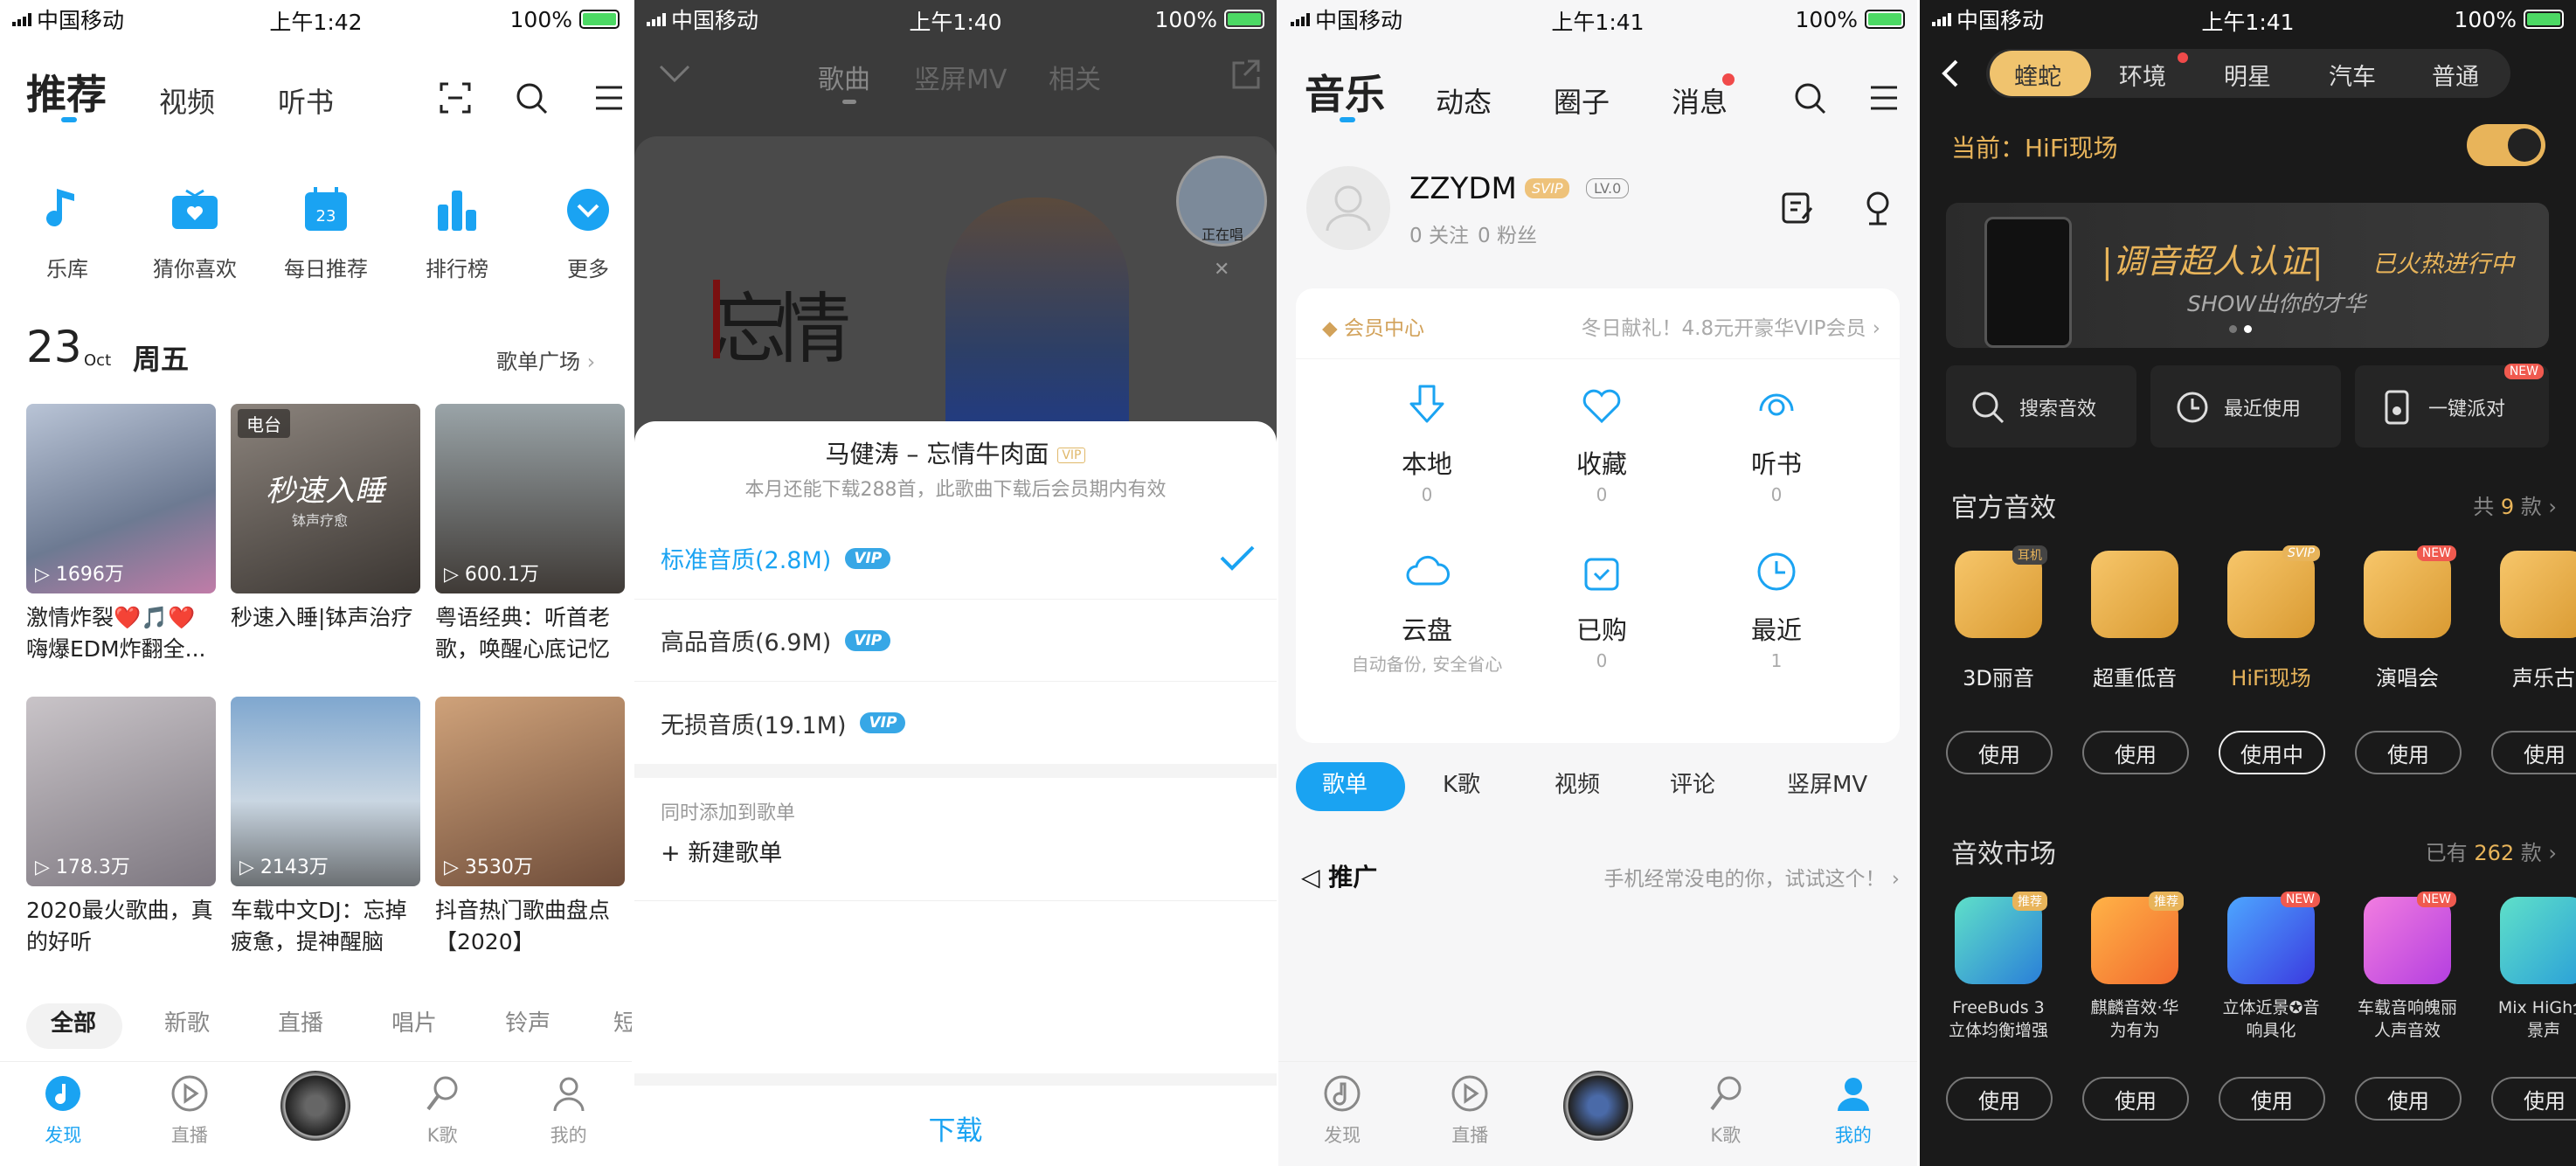 This screenshot has height=1166, width=2576. What do you see at coordinates (190, 1114) in the screenshot?
I see `nav-live: 直播` at bounding box center [190, 1114].